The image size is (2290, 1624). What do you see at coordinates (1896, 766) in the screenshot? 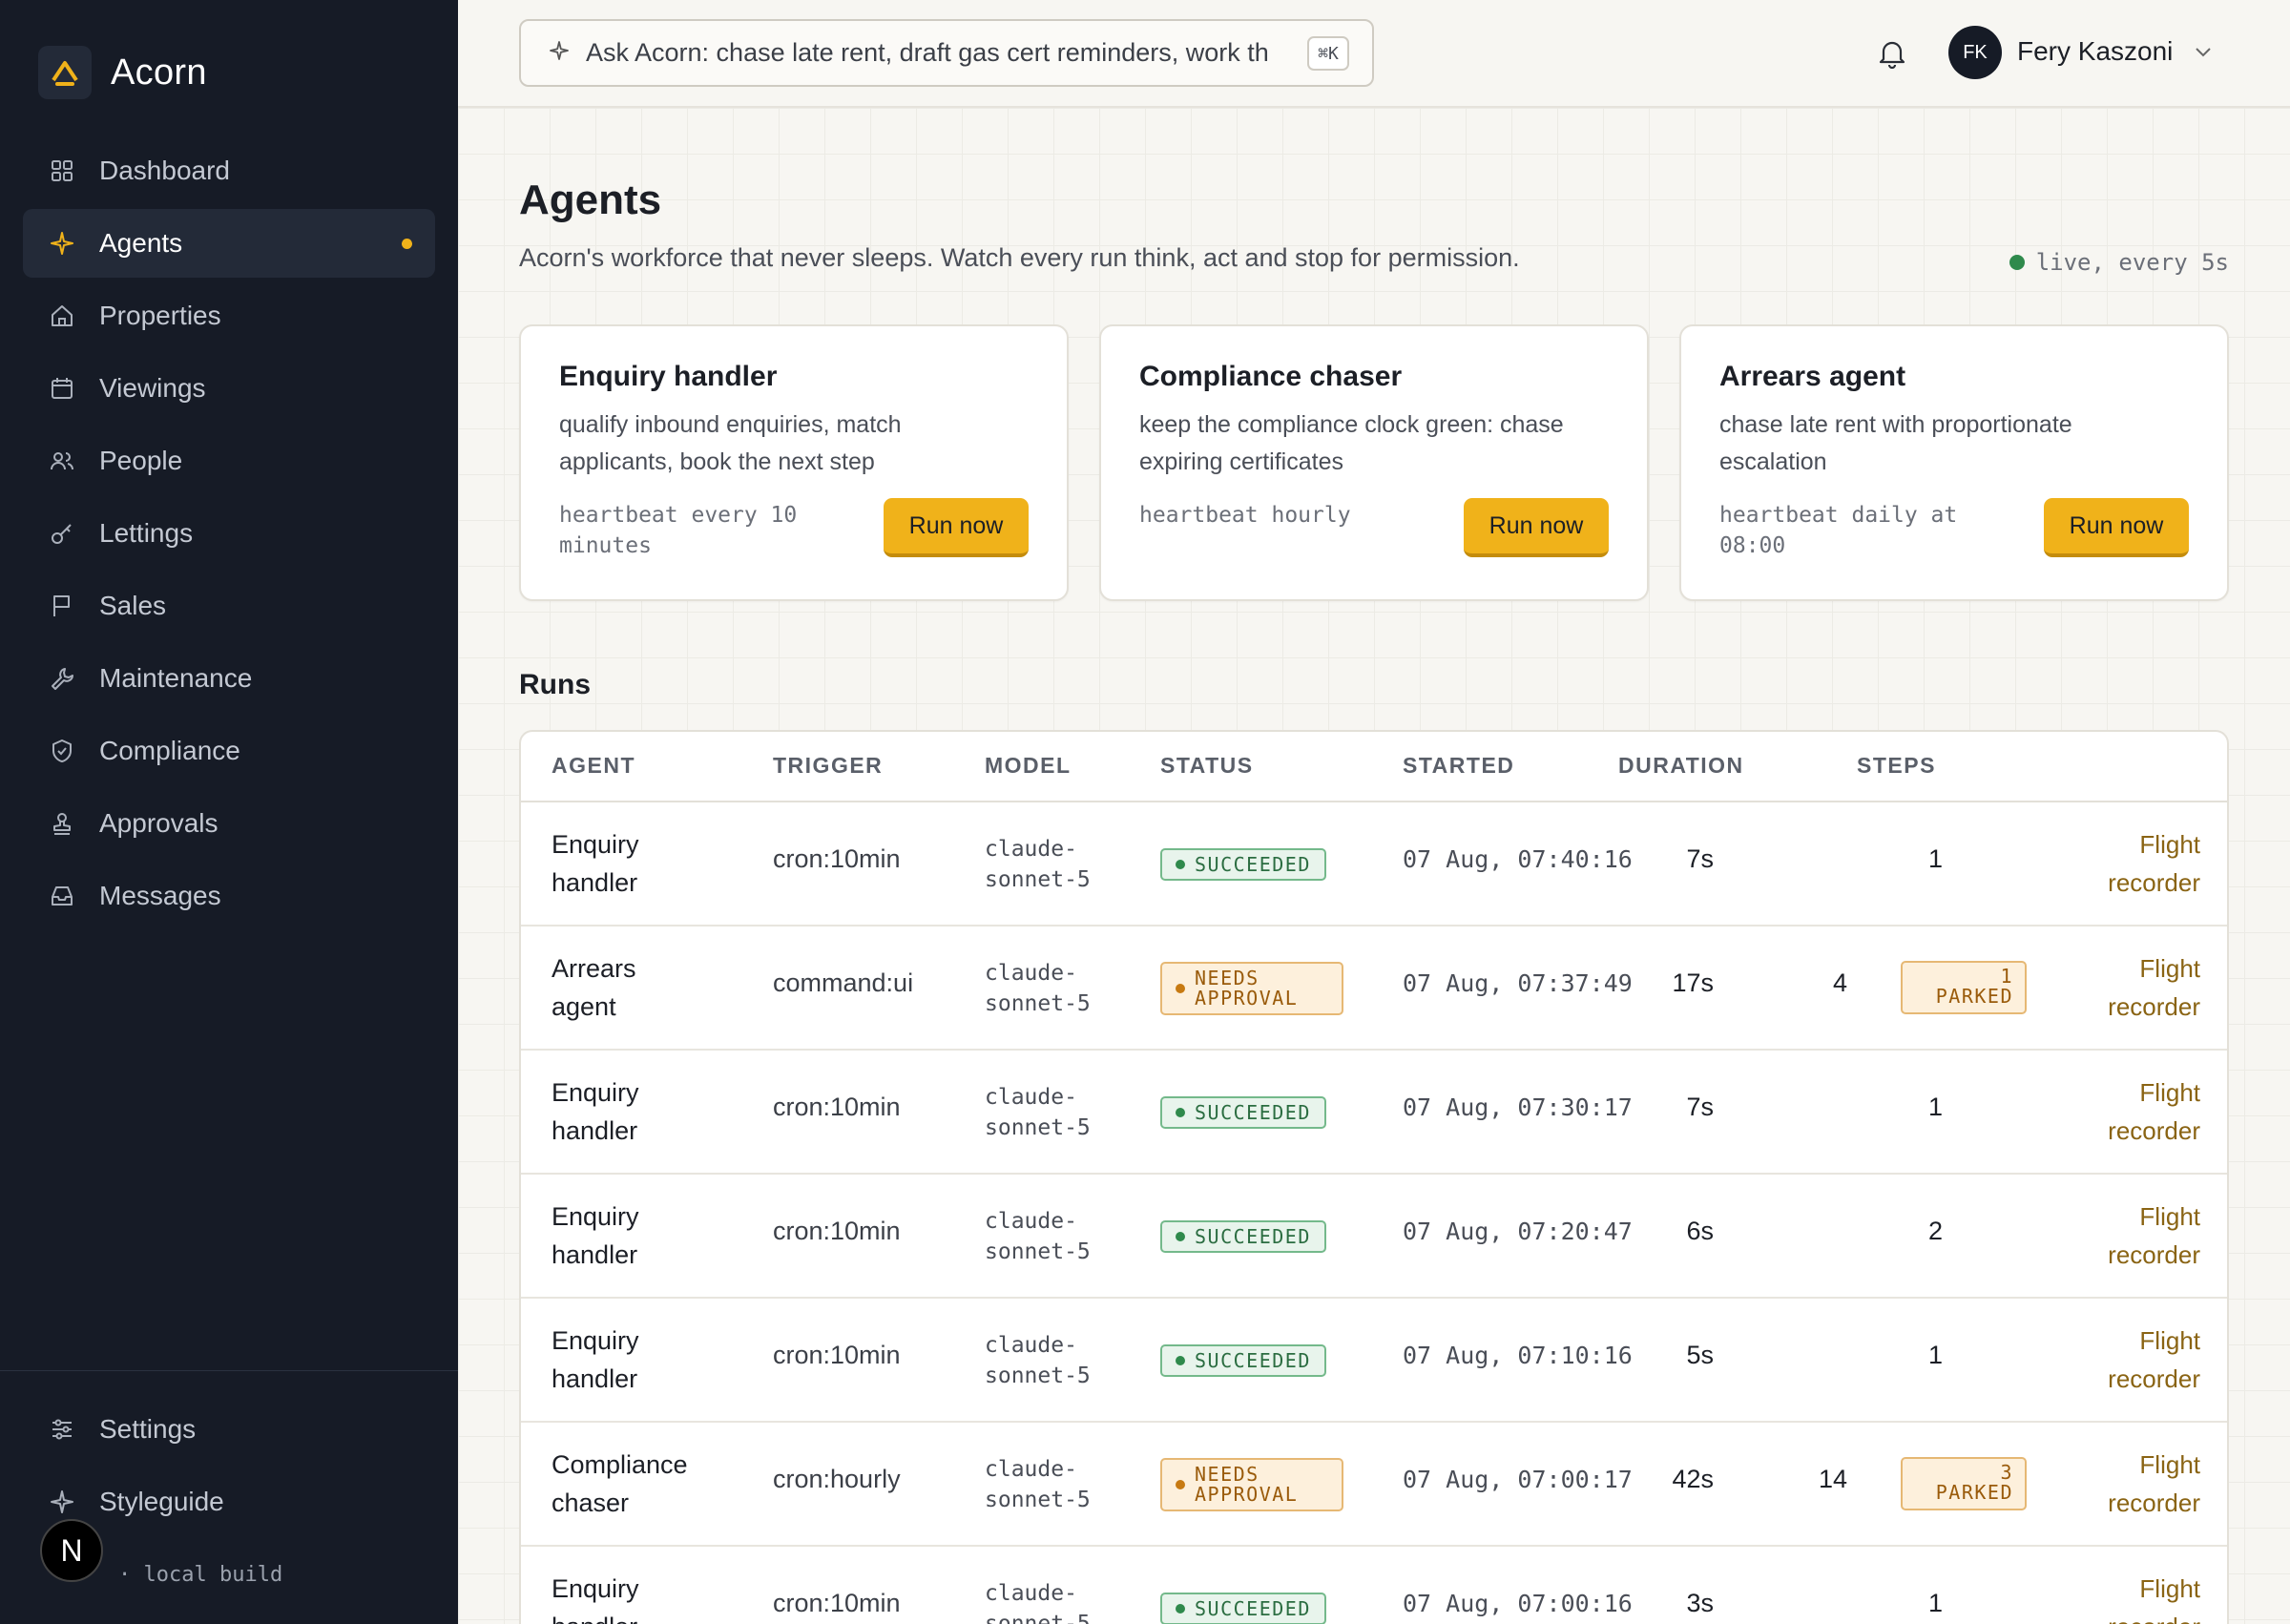
I see `column-header-steps: STEPS` at bounding box center [1896, 766].